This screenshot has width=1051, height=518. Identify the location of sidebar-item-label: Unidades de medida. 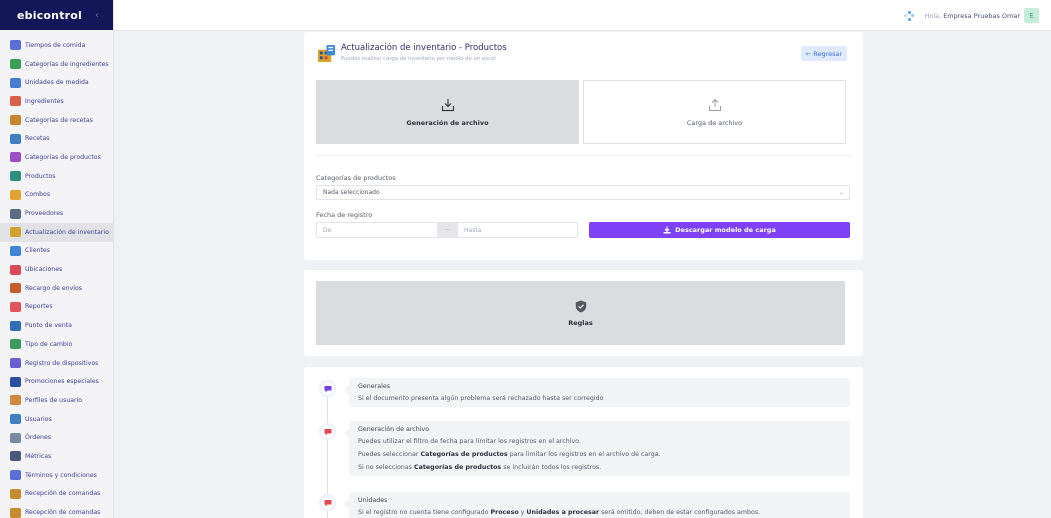
(57, 83).